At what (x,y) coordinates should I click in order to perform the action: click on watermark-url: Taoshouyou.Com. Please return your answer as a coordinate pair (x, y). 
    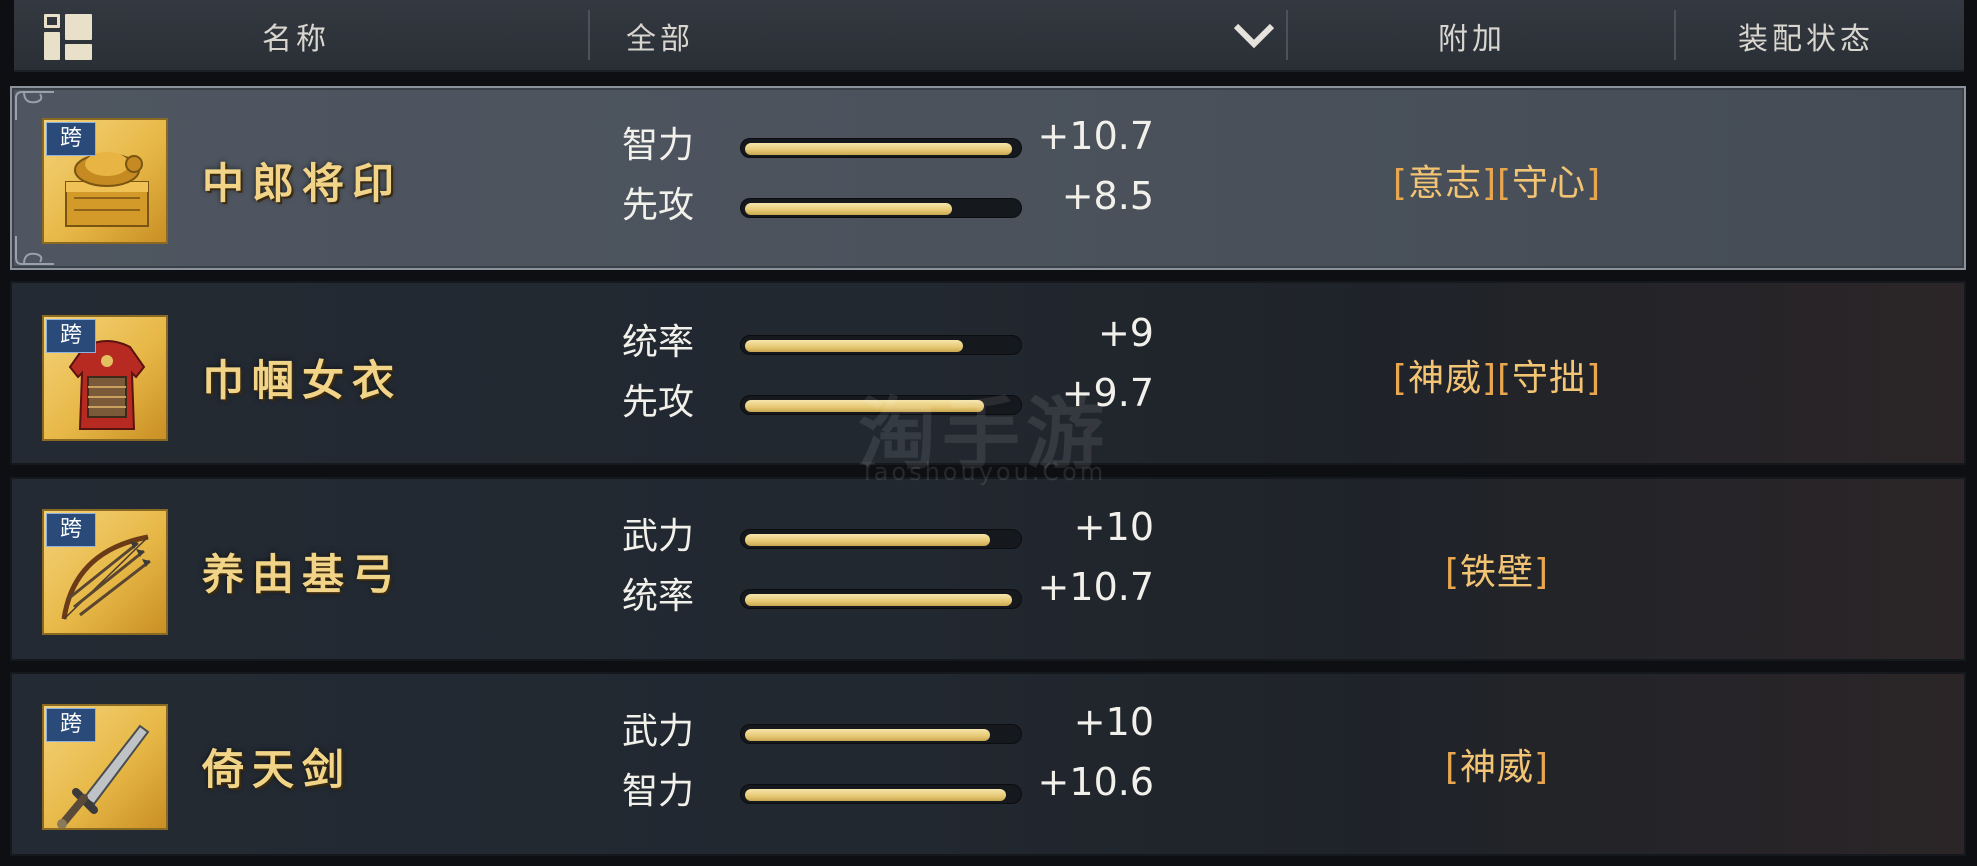
    Looking at the image, I should click on (983, 472).